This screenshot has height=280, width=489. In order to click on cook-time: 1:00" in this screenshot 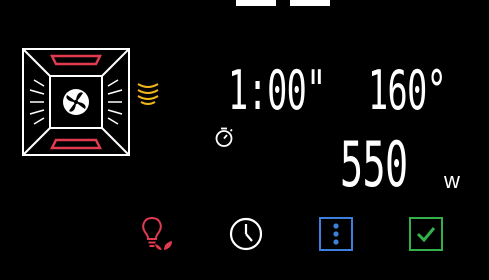, I will do `click(277, 90)`.